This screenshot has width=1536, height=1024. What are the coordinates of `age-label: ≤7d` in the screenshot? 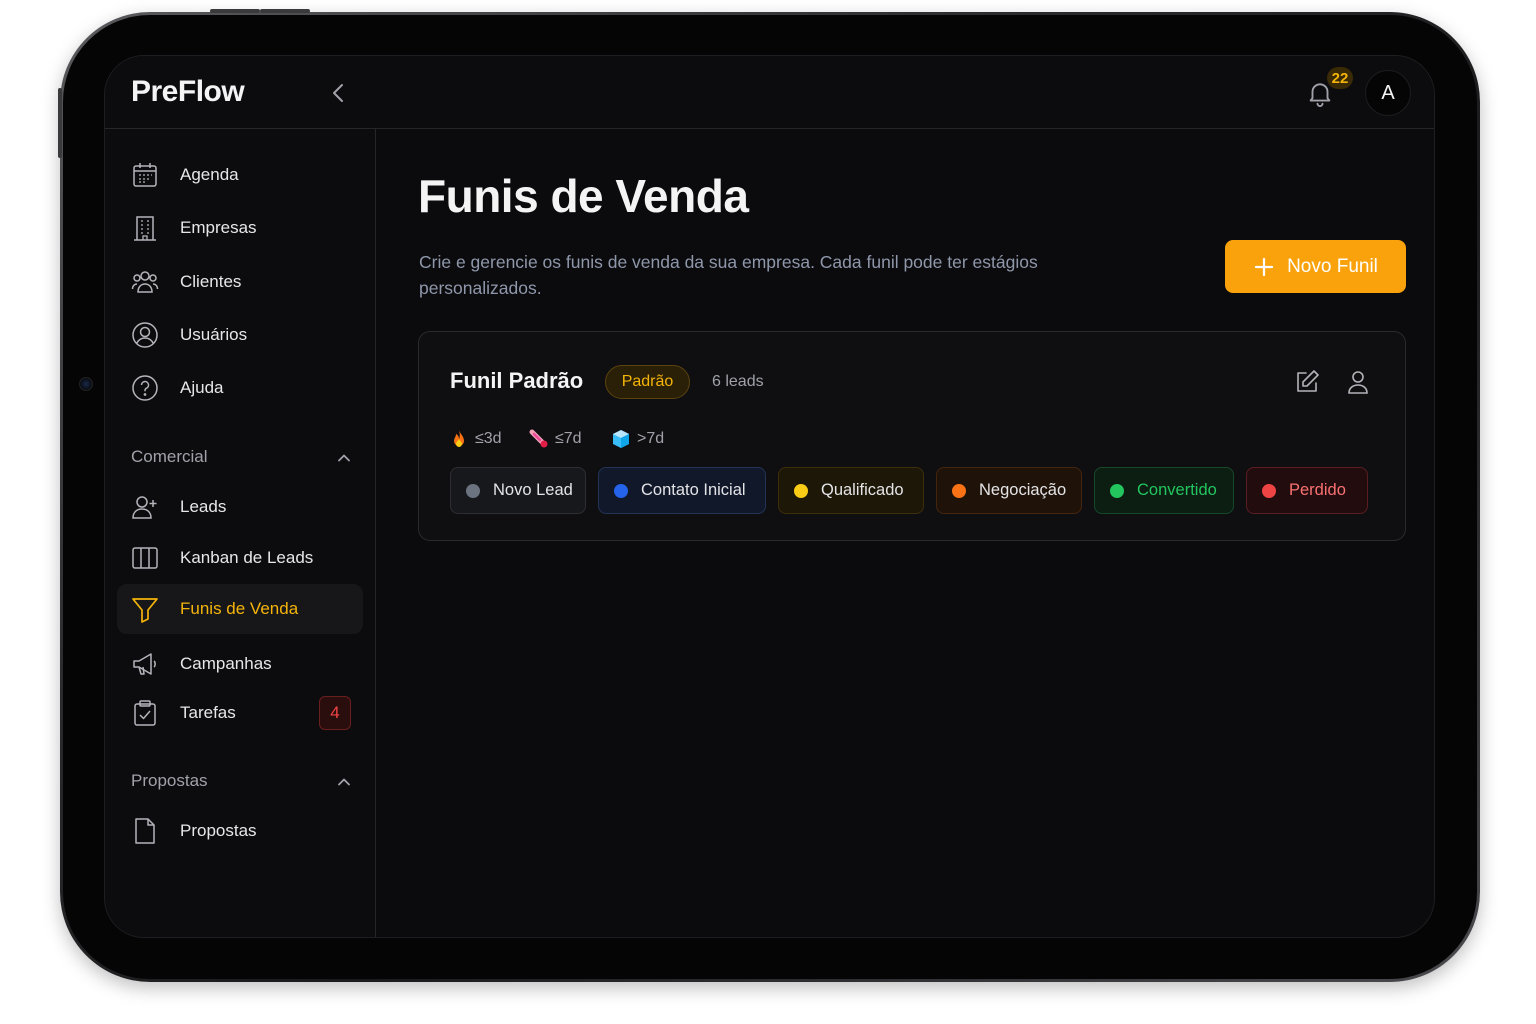 It's located at (568, 438).